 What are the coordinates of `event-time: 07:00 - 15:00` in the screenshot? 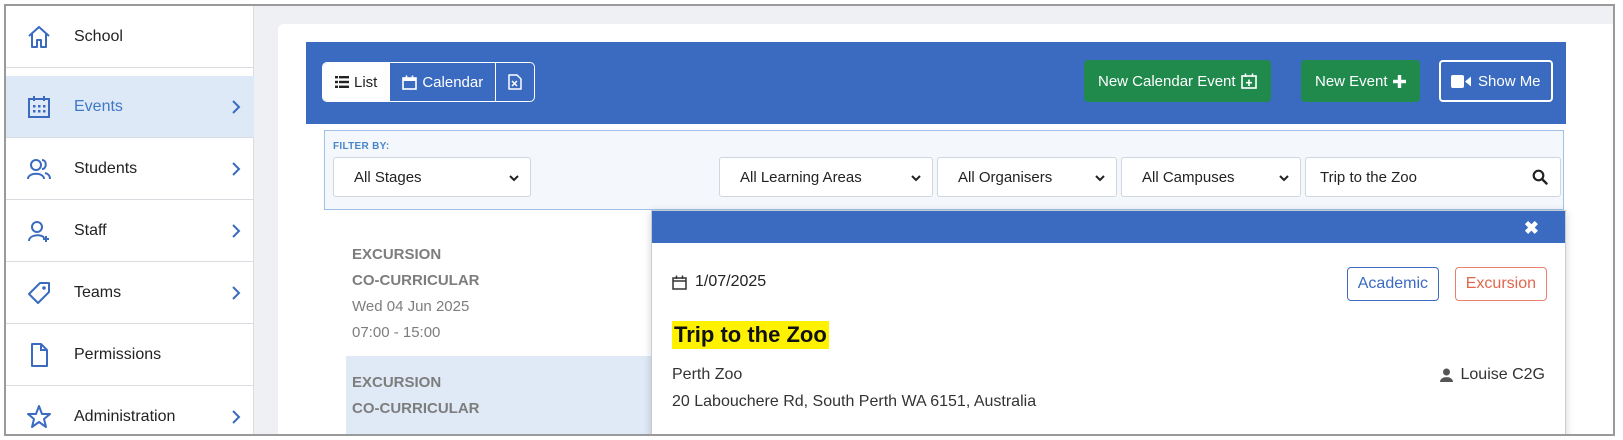 It's located at (396, 332).